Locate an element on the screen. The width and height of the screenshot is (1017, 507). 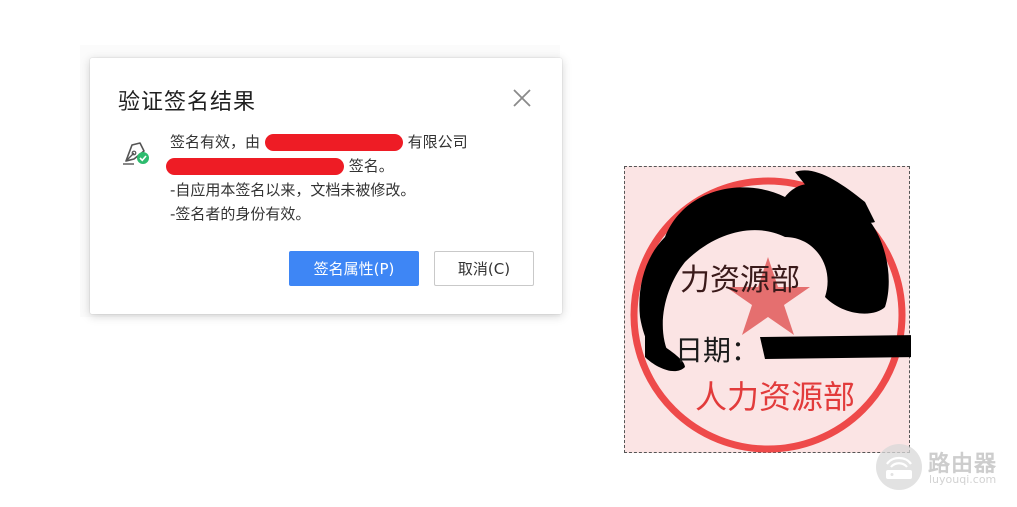
router-logo-icon is located at coordinates (899, 467).